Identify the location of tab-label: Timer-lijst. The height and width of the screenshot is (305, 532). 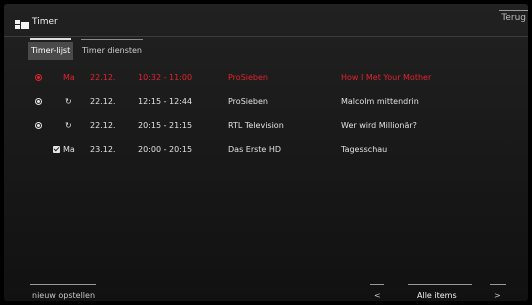
(51, 50).